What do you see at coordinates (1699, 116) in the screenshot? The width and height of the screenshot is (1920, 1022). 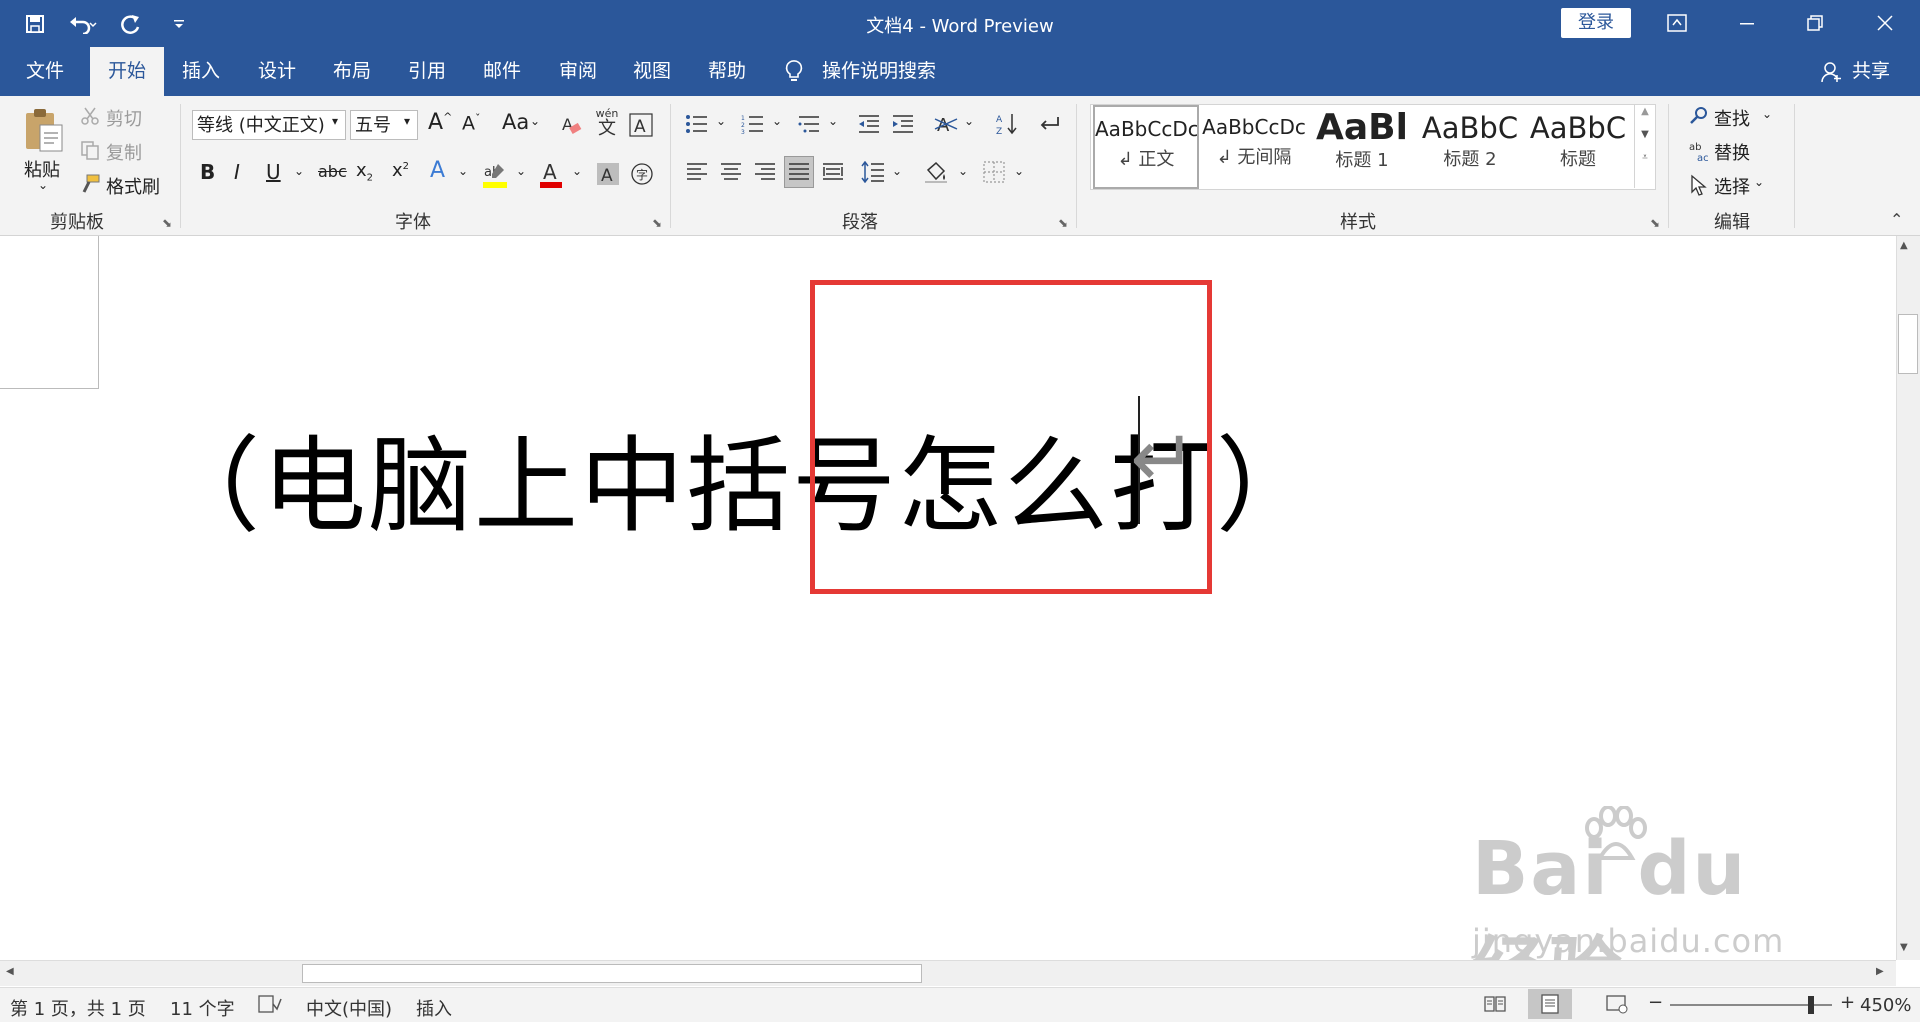 I see `find-icon` at bounding box center [1699, 116].